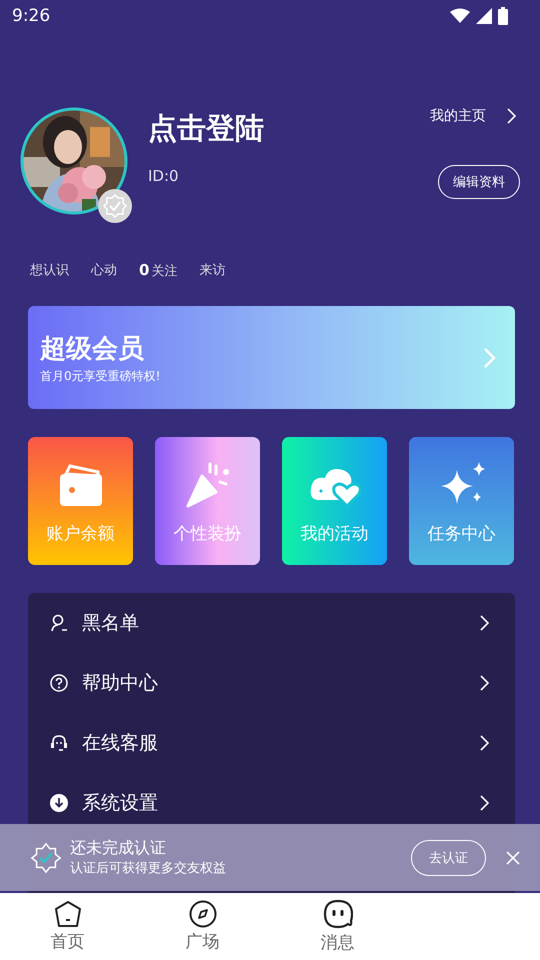 The image size is (540, 960). Describe the element at coordinates (92, 349) in the screenshot. I see `vip-title: 超级会员` at that location.